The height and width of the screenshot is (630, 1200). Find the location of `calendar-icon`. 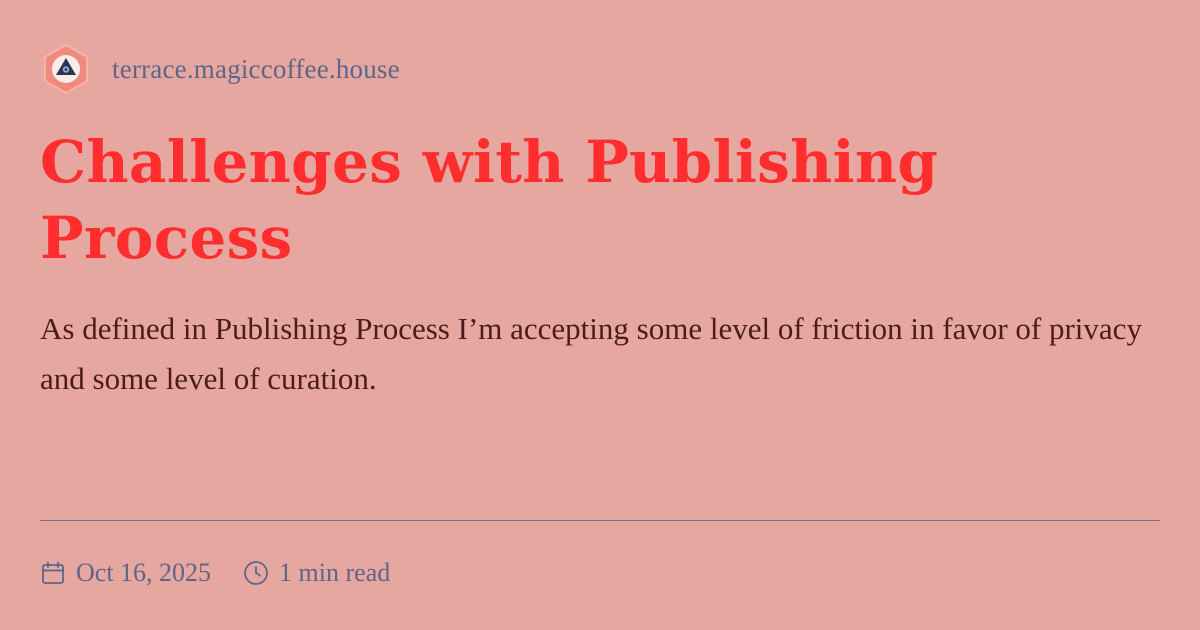

calendar-icon is located at coordinates (53, 572).